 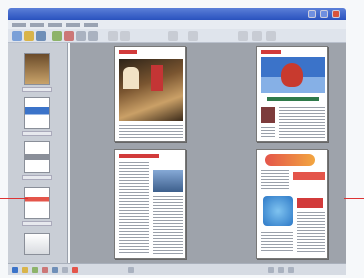 I want to click on cut-icon, so click(x=69, y=36).